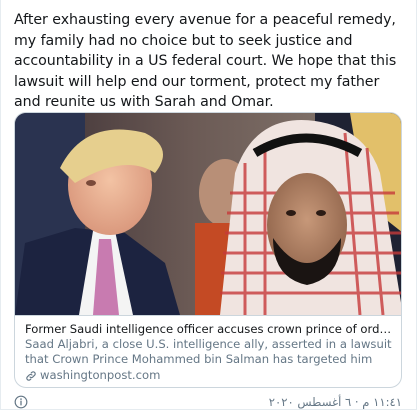  Describe the element at coordinates (21, 402) in the screenshot. I see `info-circle-icon` at that location.